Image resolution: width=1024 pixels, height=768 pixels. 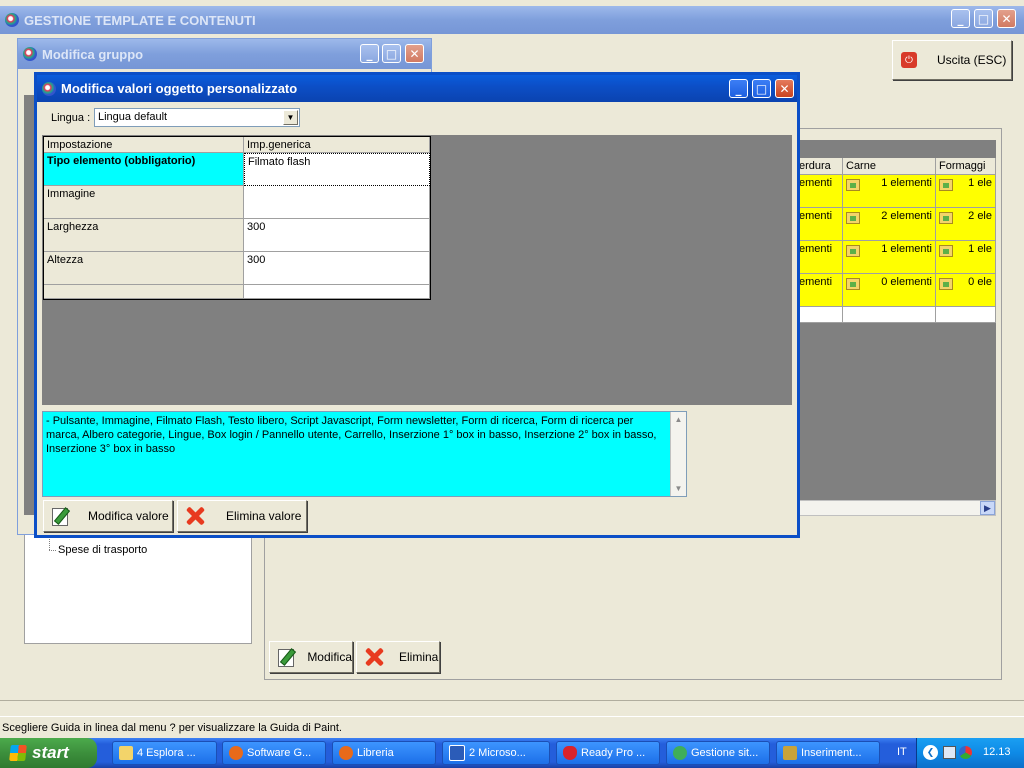 What do you see at coordinates (790, 753) in the screenshot?
I see `paint-icon` at bounding box center [790, 753].